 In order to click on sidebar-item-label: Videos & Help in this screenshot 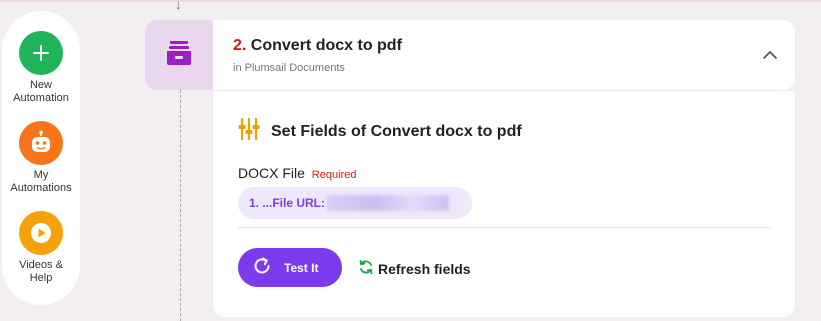, I will do `click(41, 271)`.